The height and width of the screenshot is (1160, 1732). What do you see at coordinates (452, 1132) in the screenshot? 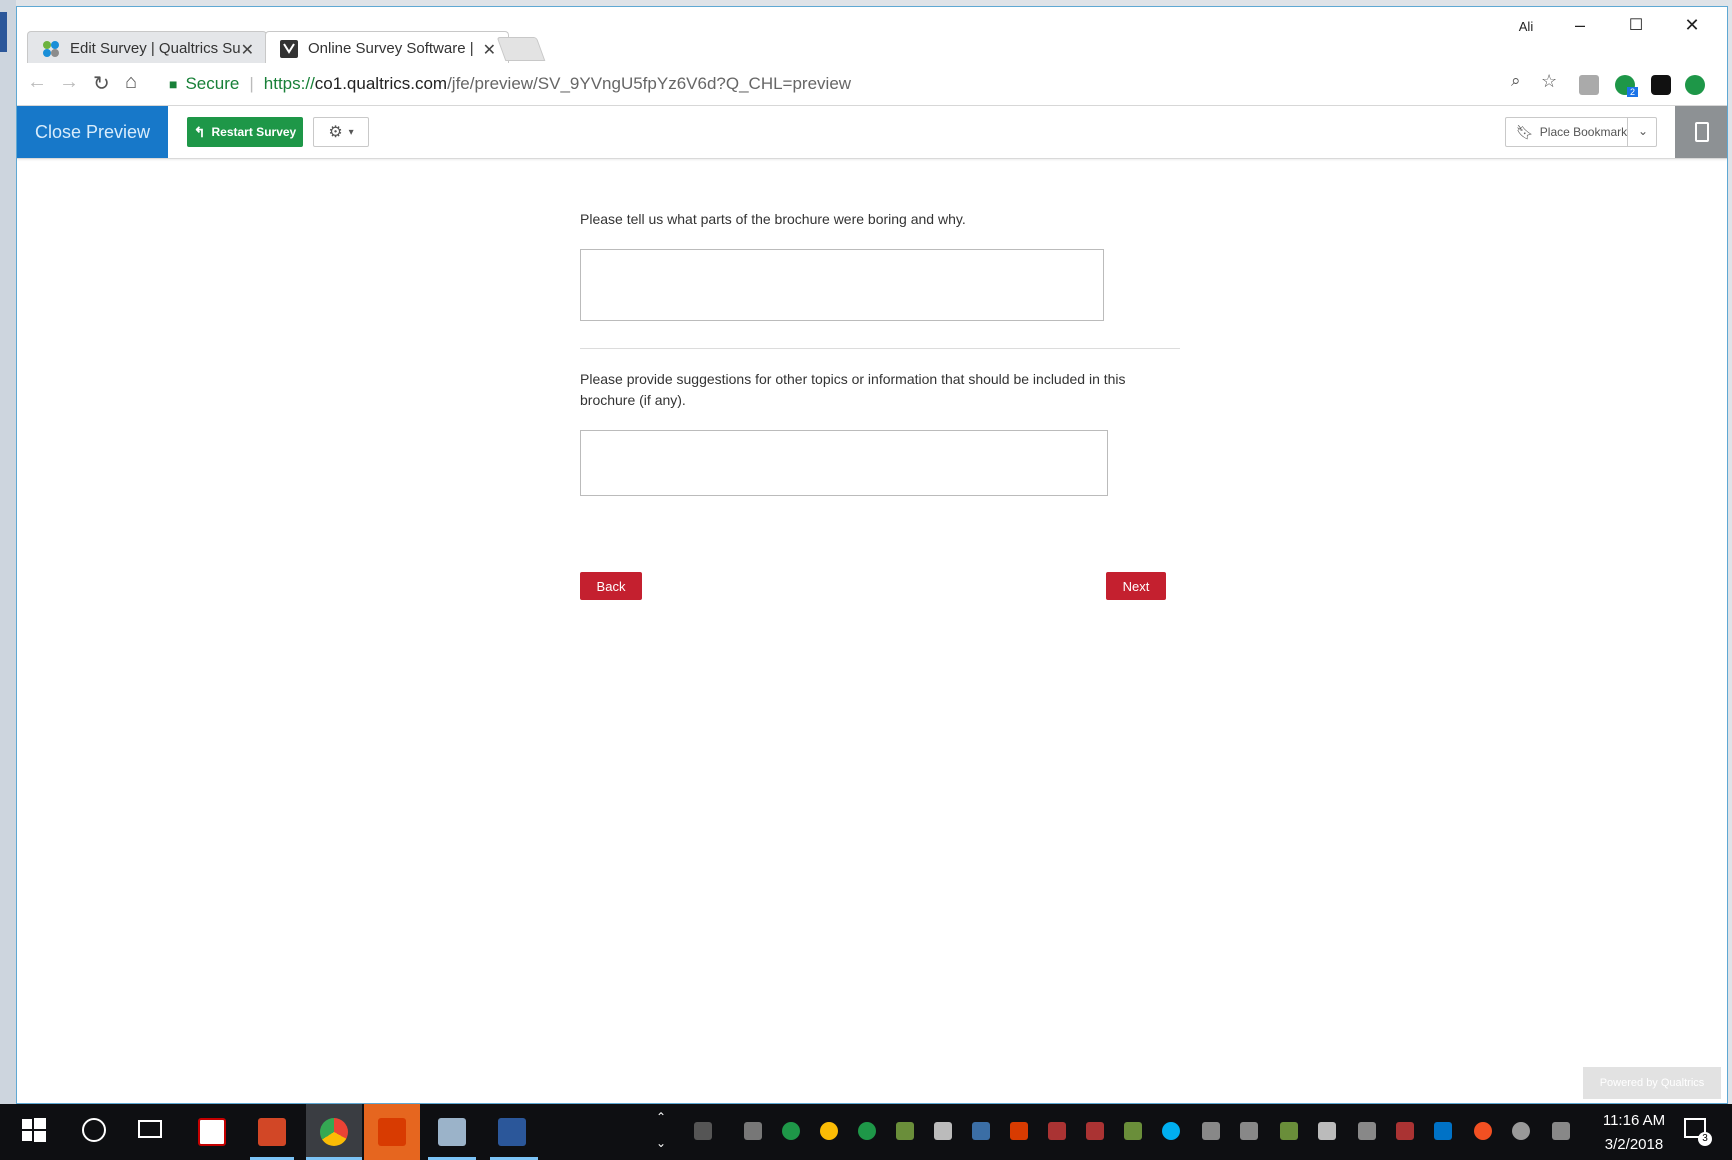
I see `file-explorer-icon` at bounding box center [452, 1132].